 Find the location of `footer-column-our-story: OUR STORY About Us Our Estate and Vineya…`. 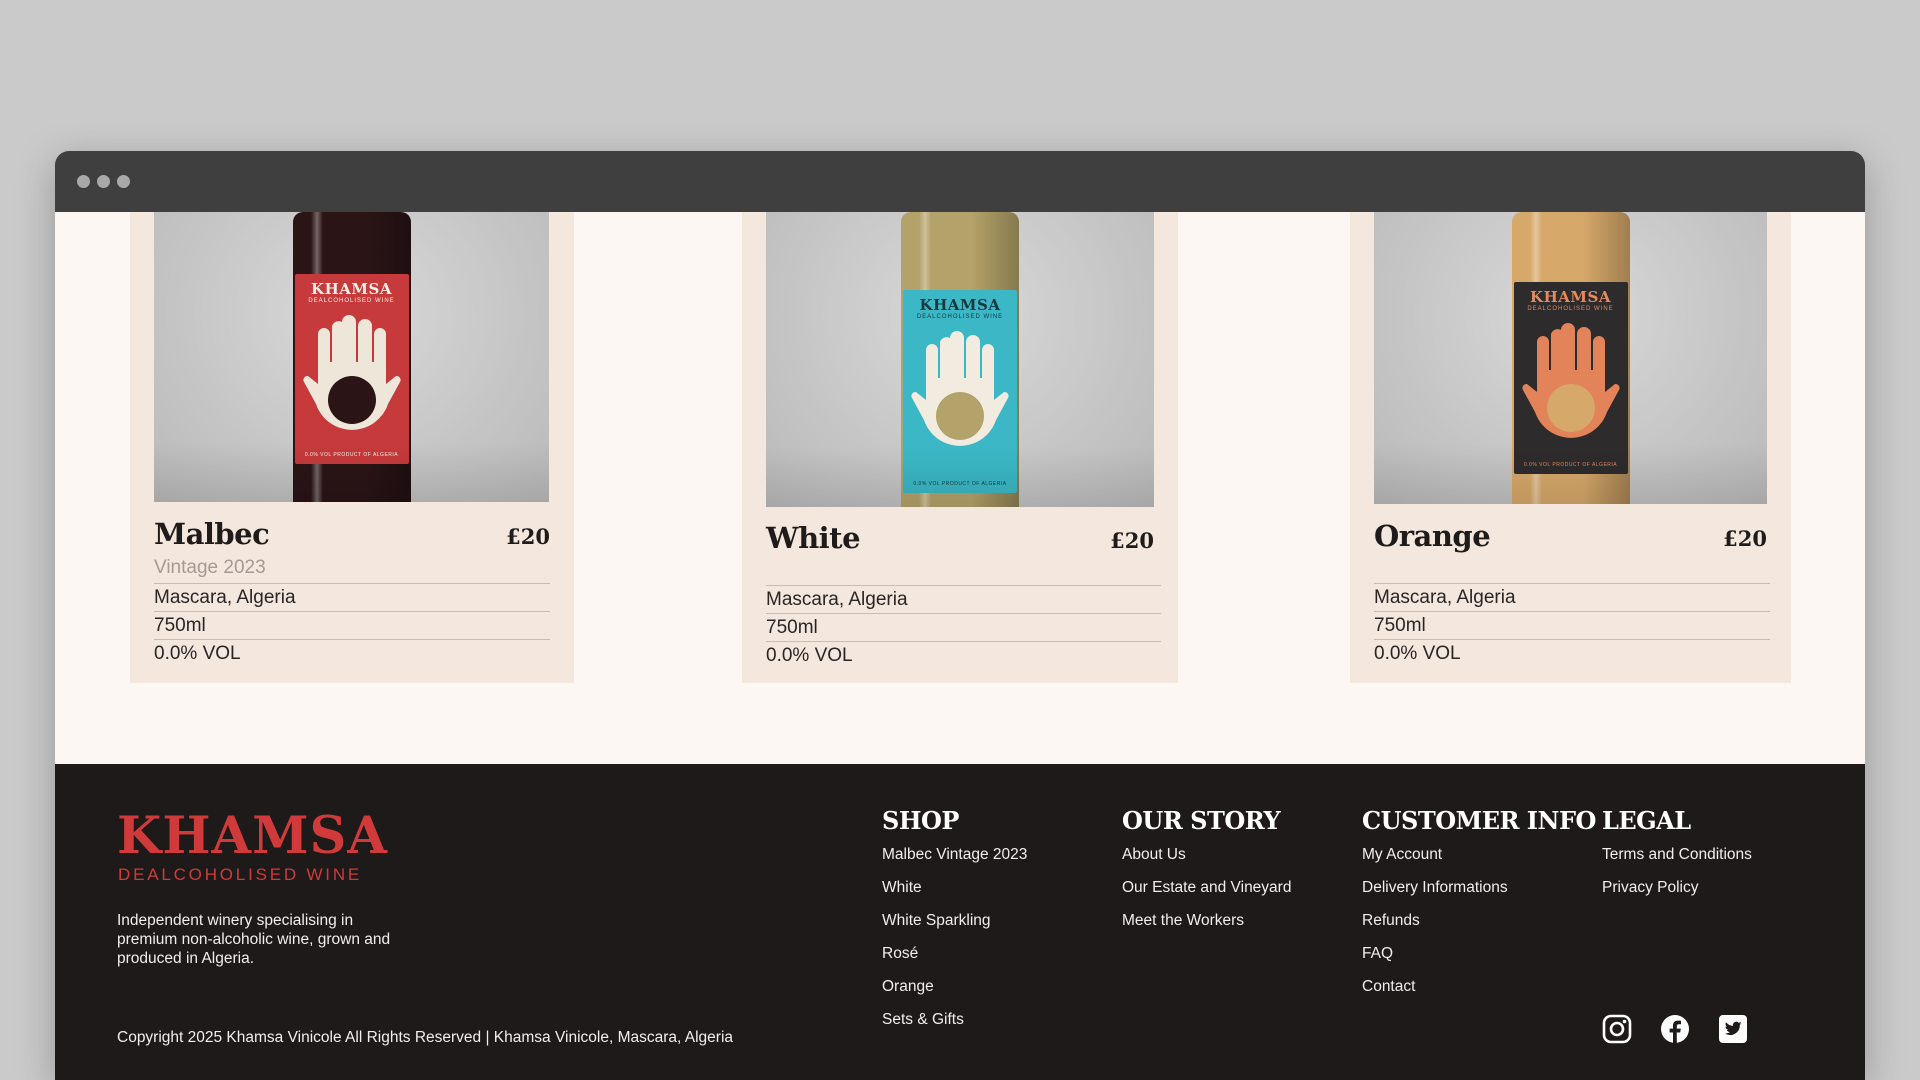

footer-column-our-story: OUR STORY About Us Our Estate and Vineya… is located at coordinates (1206, 875).